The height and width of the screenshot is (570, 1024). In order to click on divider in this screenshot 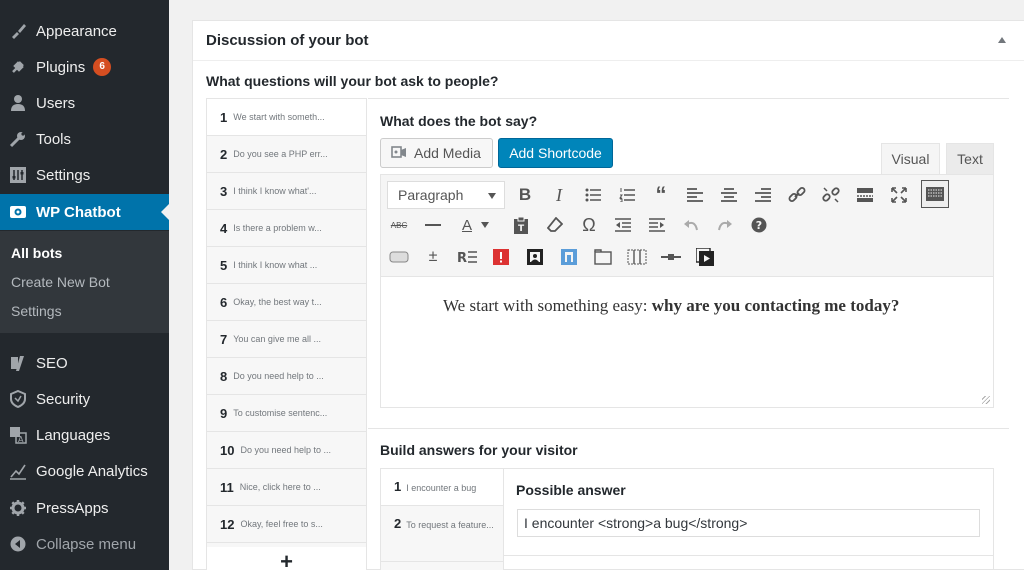, I will do `click(749, 555)`.